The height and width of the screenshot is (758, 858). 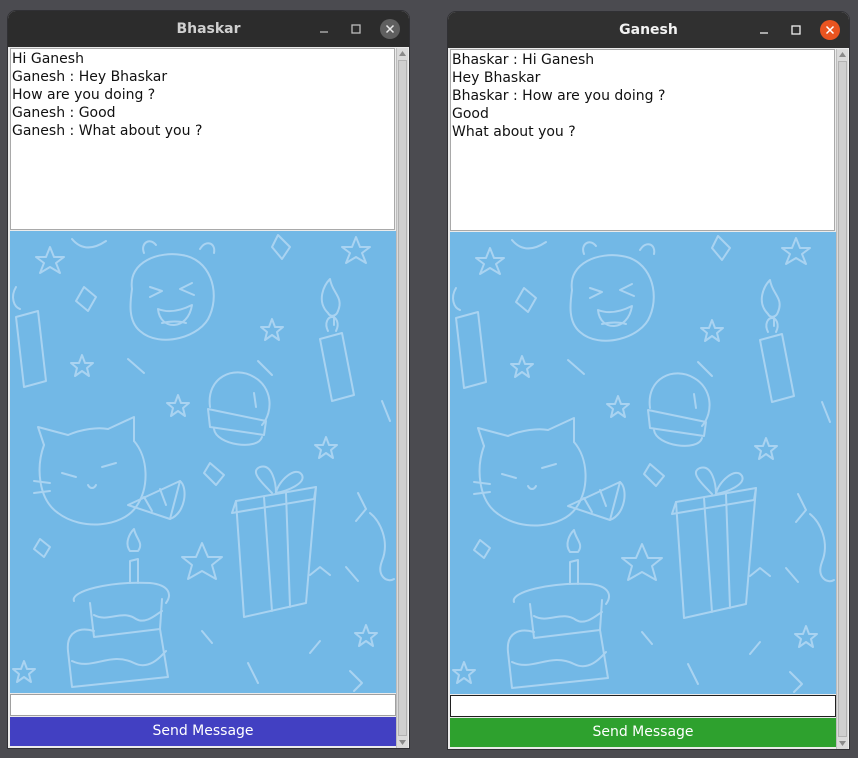 I want to click on chat-message: Bhaskar : Hi Ganesh, so click(x=523, y=60).